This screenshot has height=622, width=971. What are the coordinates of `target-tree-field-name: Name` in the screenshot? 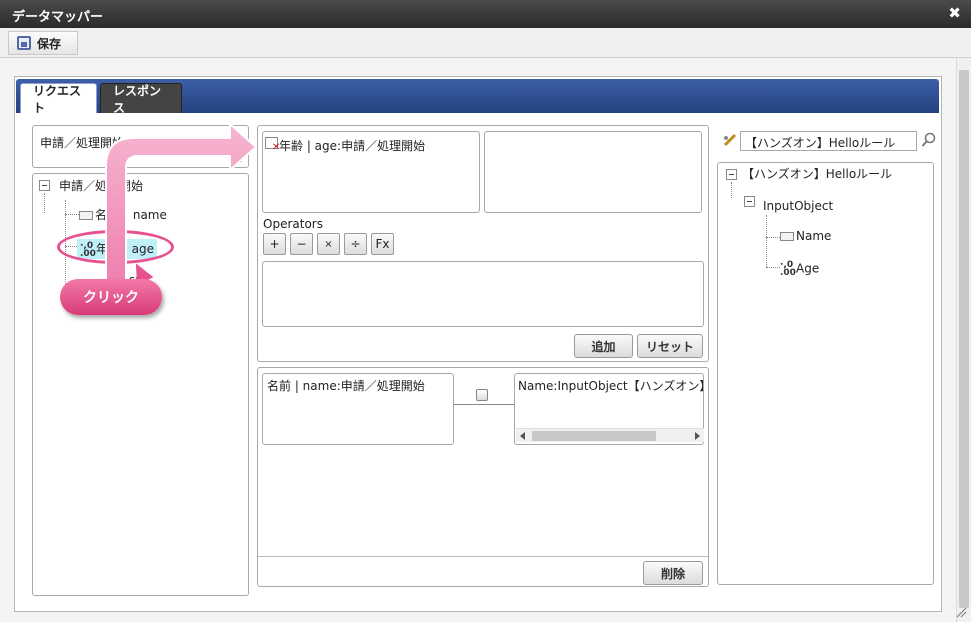 It's located at (805, 236).